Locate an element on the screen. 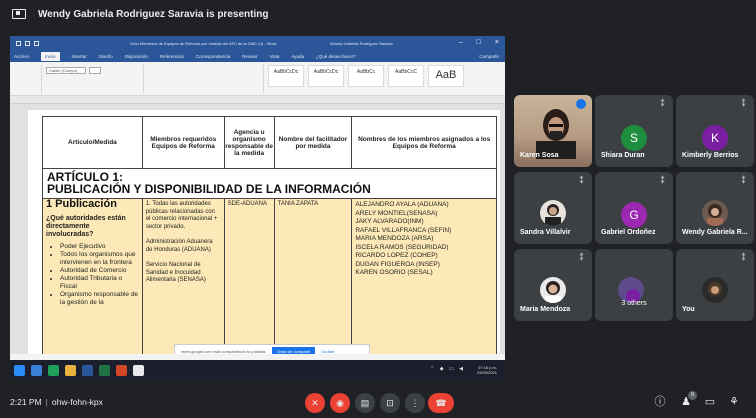 The height and width of the screenshot is (418, 756). person-silhouette is located at coordinates (556, 134).